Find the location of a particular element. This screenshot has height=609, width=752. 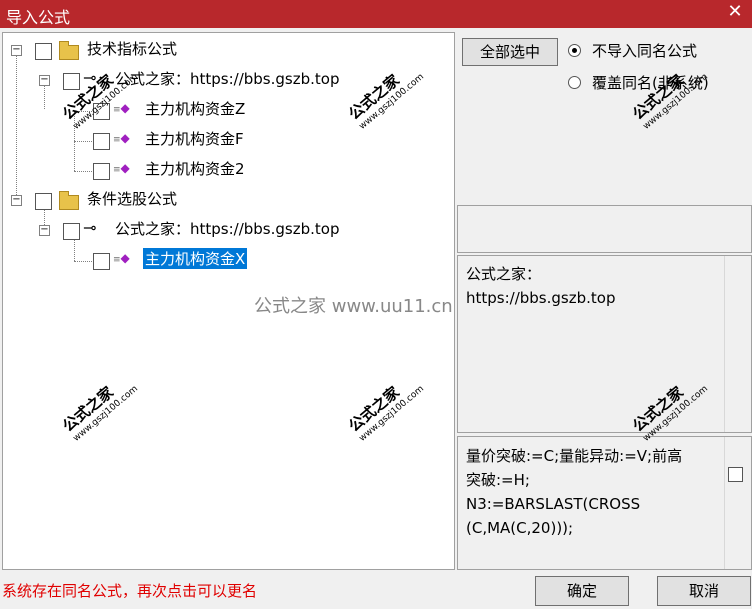

group-2-label: 条件选股公式 is located at coordinates (132, 199).